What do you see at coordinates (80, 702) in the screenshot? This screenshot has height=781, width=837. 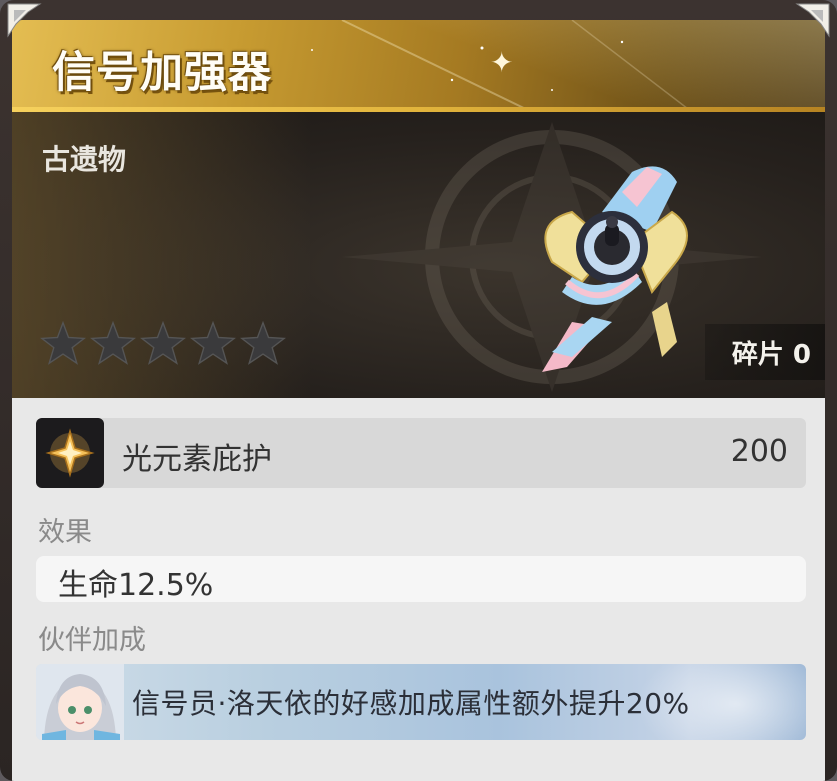 I see `partner-avatar` at bounding box center [80, 702].